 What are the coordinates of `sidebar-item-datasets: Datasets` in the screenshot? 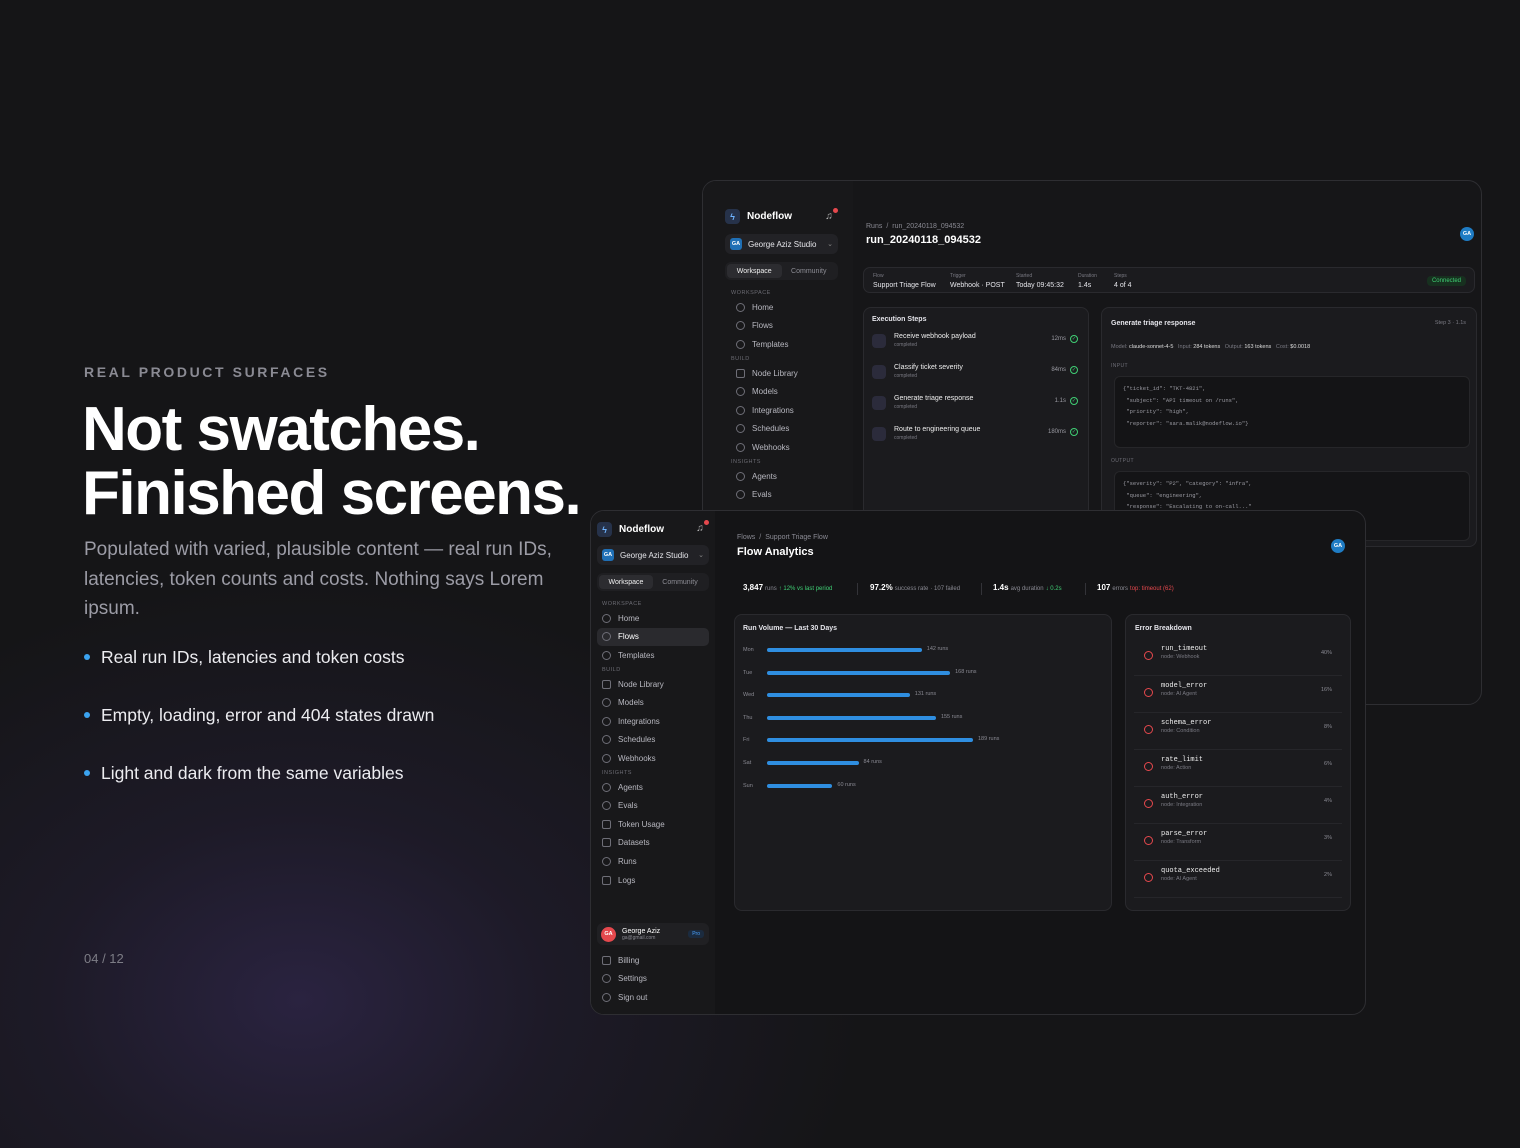 It's located at (653, 843).